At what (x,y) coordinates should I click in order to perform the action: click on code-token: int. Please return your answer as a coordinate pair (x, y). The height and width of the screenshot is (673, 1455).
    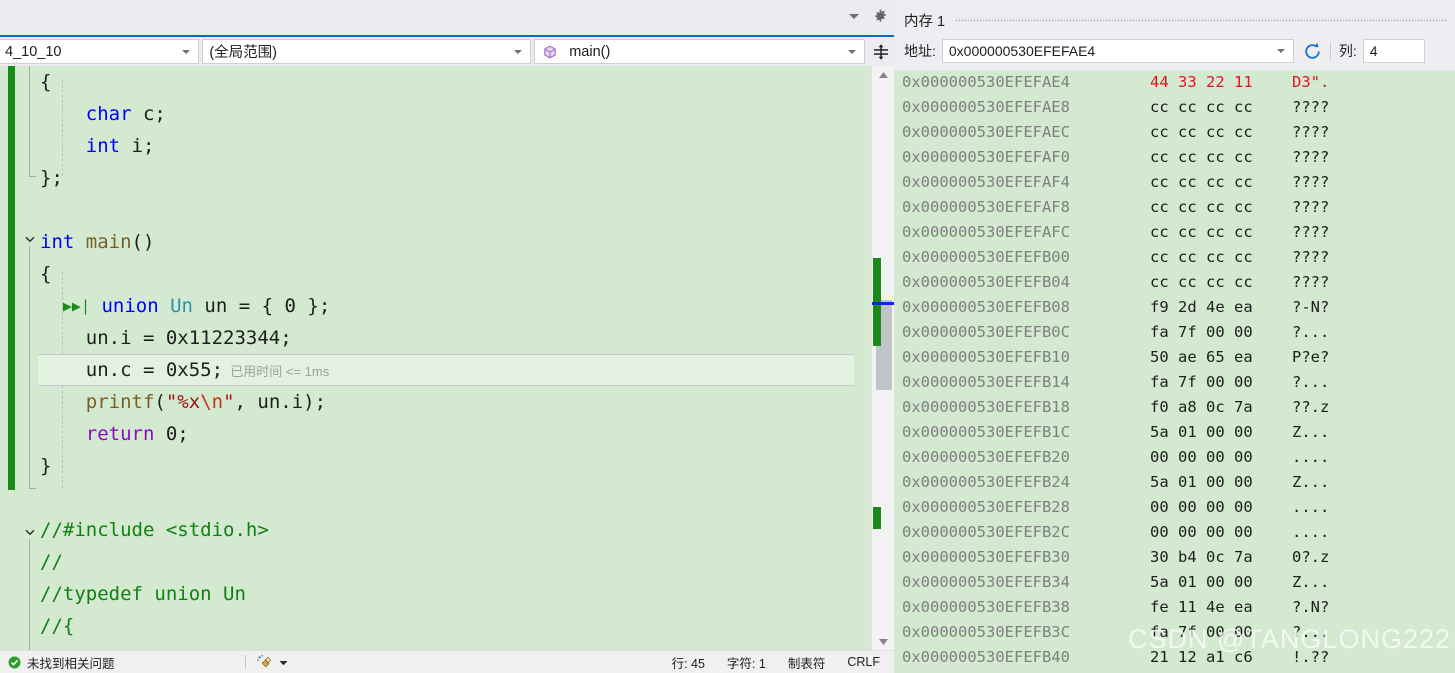
    Looking at the image, I should click on (103, 146).